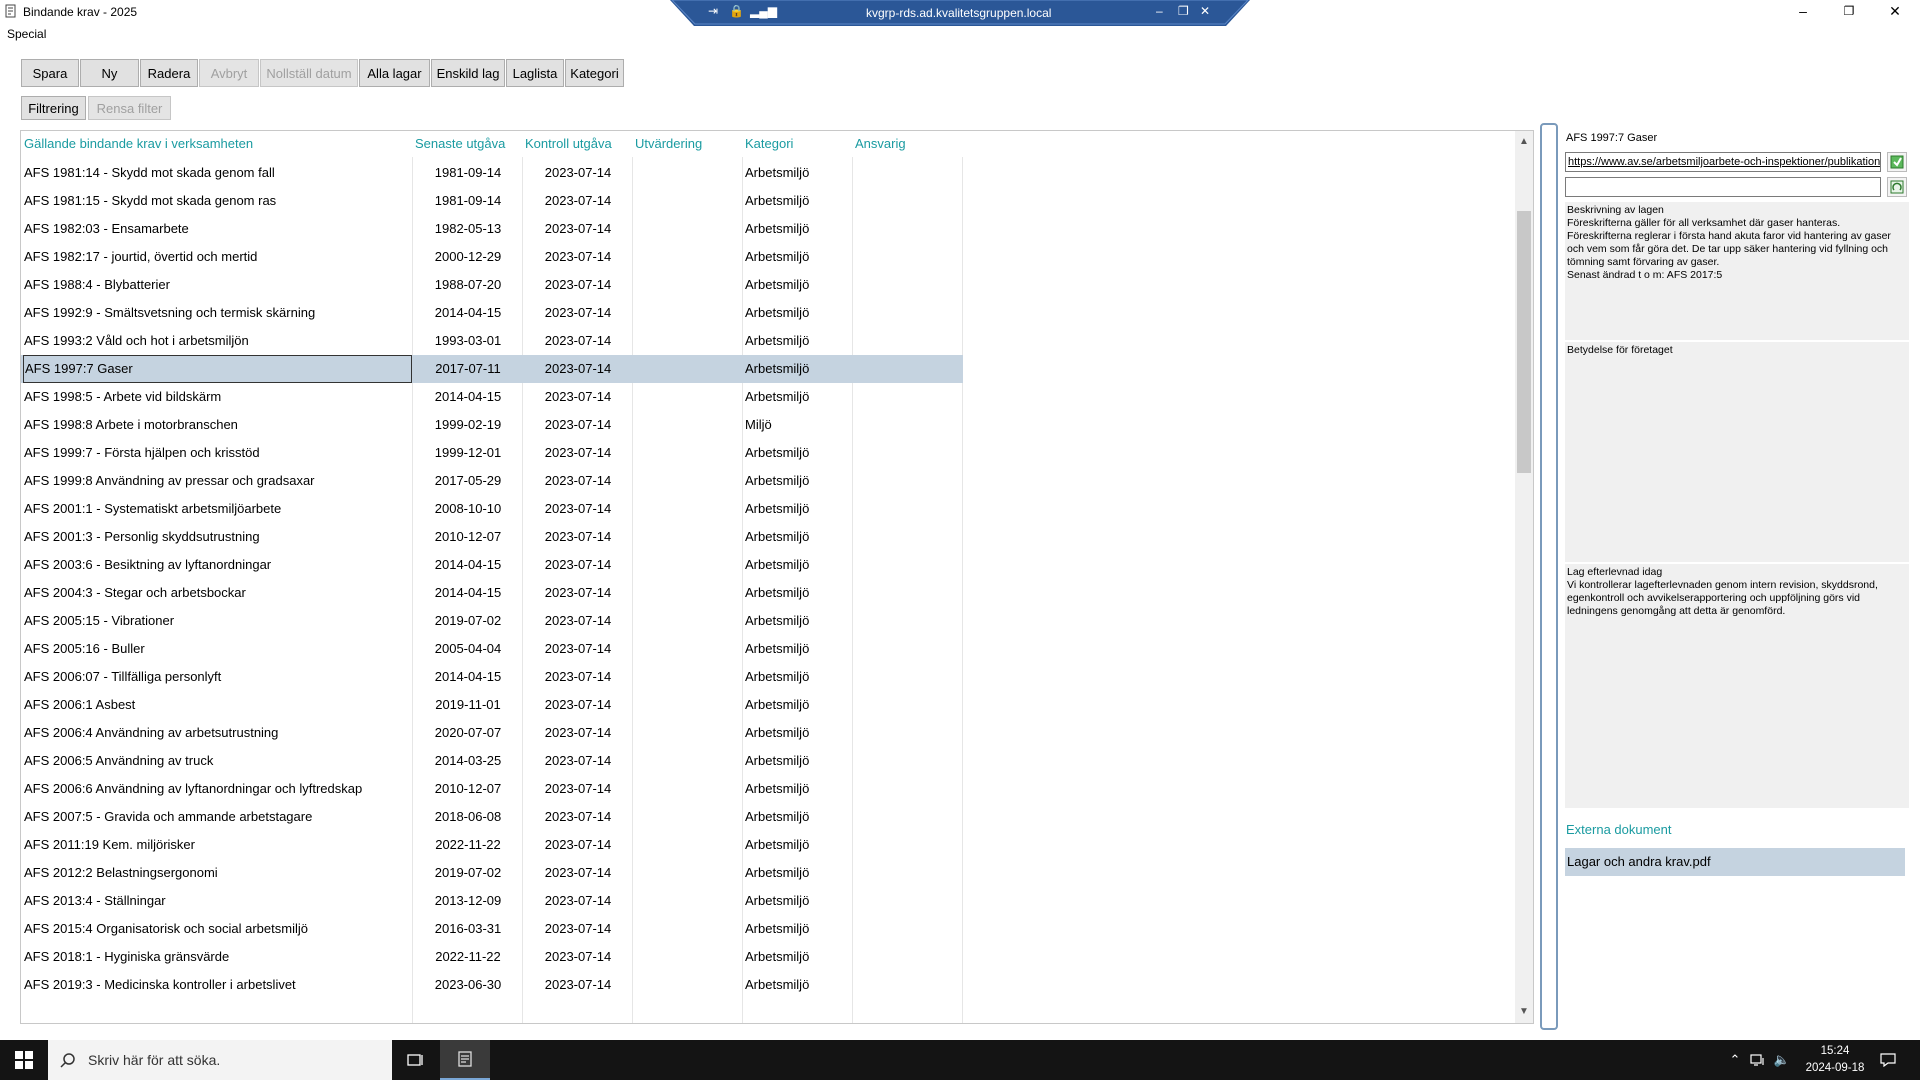 The width and height of the screenshot is (1920, 1080). I want to click on law-list-button: Laglista, so click(535, 73).